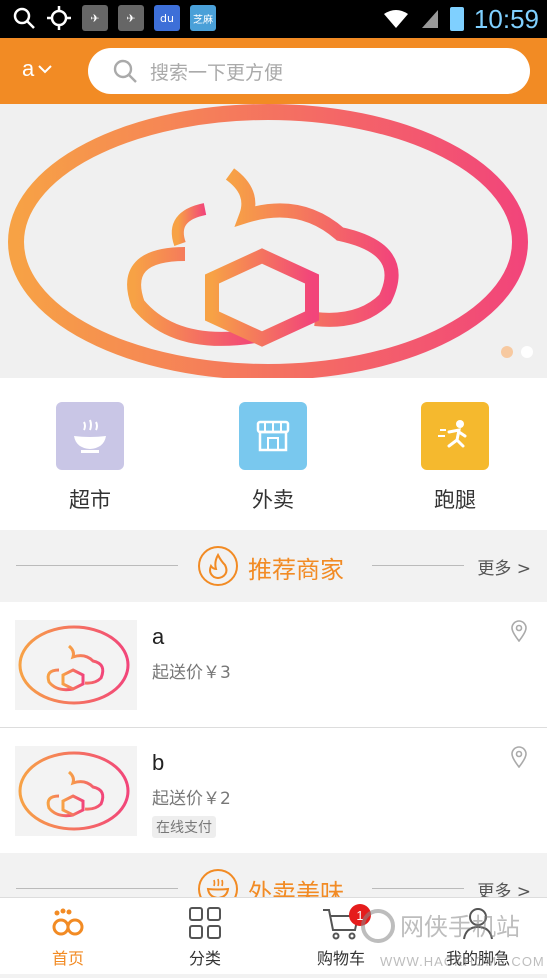 This screenshot has height=978, width=547. What do you see at coordinates (455, 436) in the screenshot?
I see `runner-icon` at bounding box center [455, 436].